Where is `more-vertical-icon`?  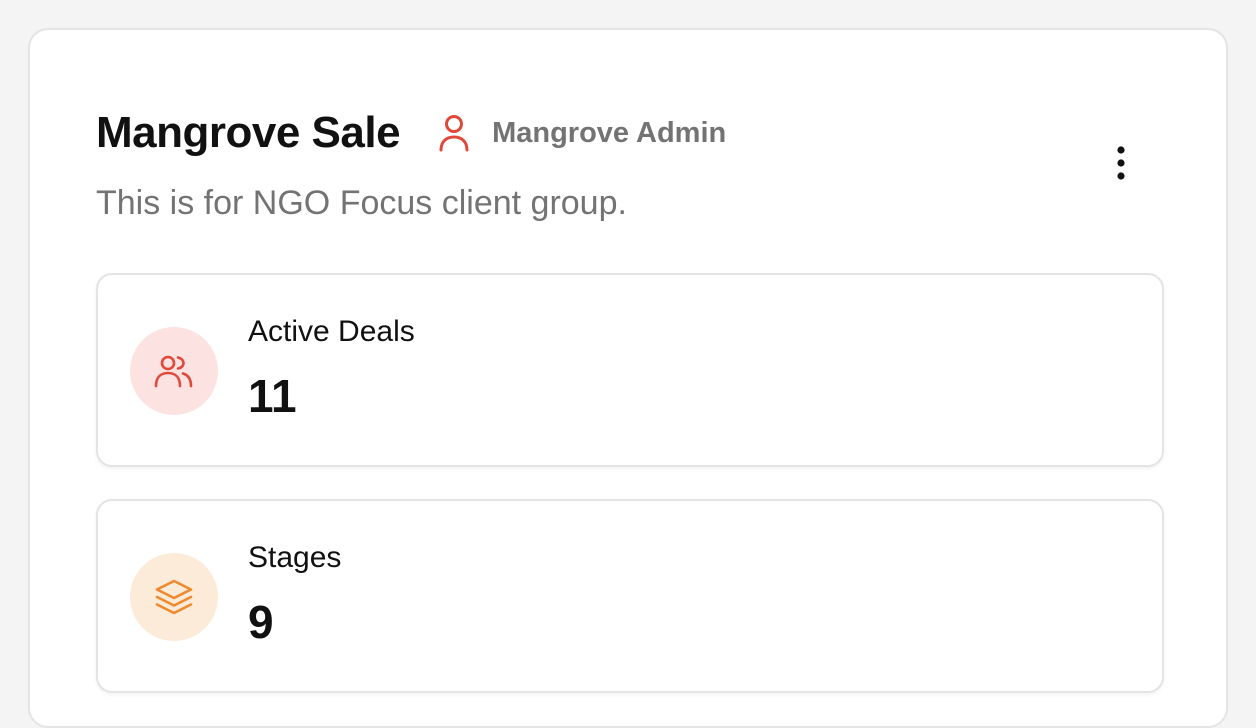 more-vertical-icon is located at coordinates (1121, 163).